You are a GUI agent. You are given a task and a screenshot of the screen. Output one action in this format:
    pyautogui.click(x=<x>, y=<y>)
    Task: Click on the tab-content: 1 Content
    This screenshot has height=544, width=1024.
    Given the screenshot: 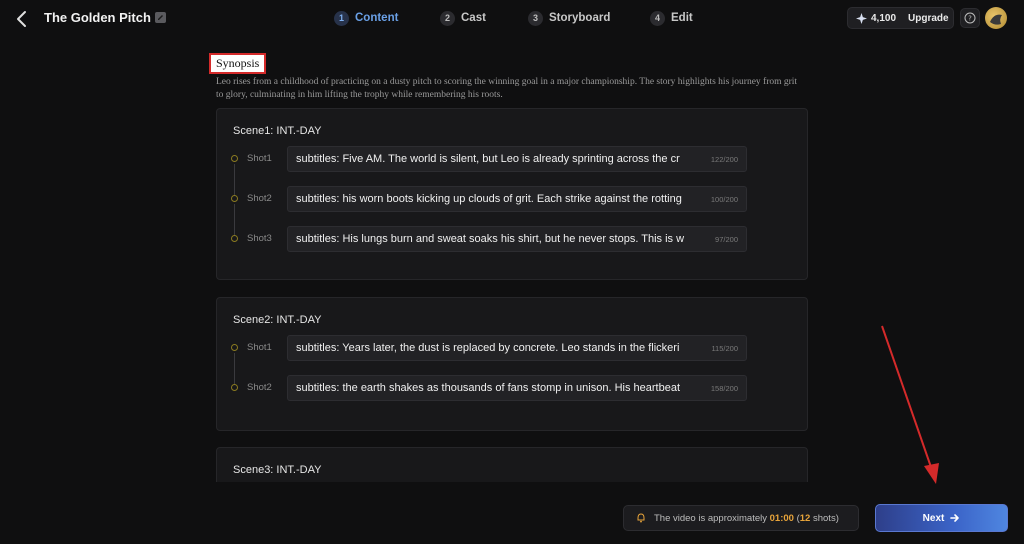 What is the action you would take?
    pyautogui.click(x=366, y=18)
    